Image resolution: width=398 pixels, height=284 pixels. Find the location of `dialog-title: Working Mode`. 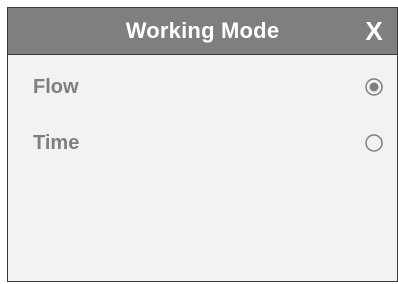

dialog-title: Working Mode is located at coordinates (202, 30).